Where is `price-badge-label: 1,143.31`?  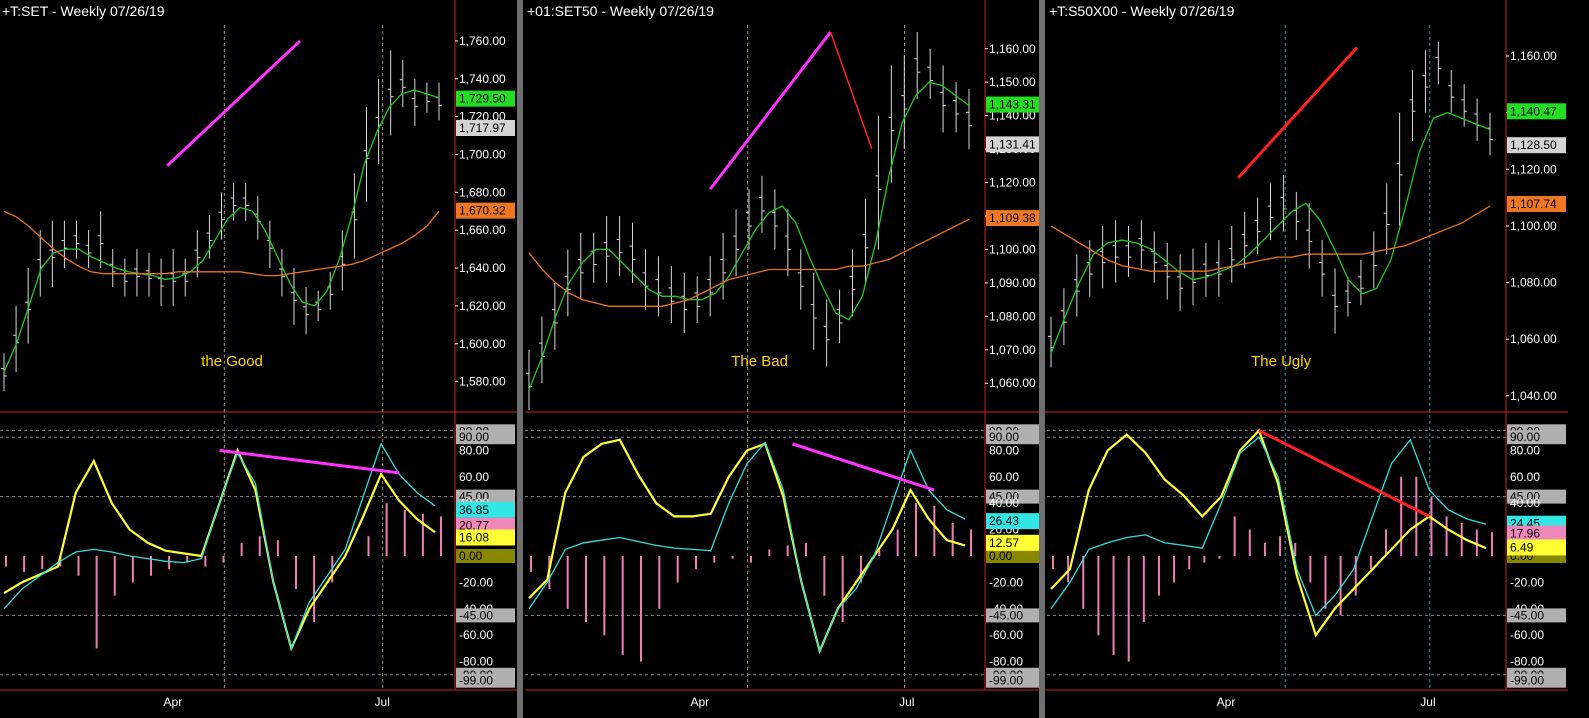 price-badge-label: 1,143.31 is located at coordinates (1012, 105).